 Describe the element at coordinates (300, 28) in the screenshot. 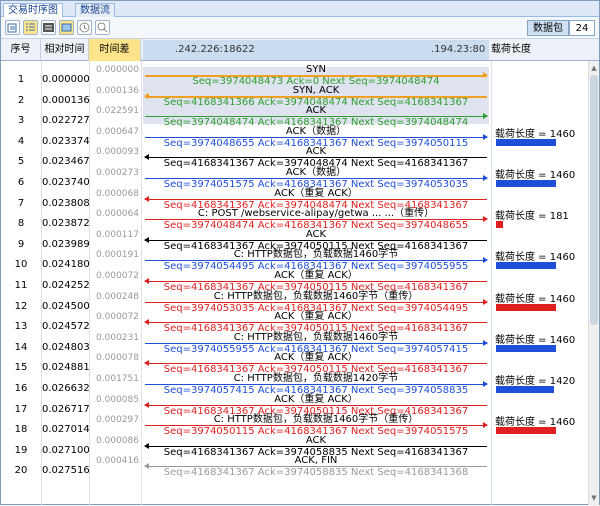

I see `toolbar: 数据包 24` at that location.